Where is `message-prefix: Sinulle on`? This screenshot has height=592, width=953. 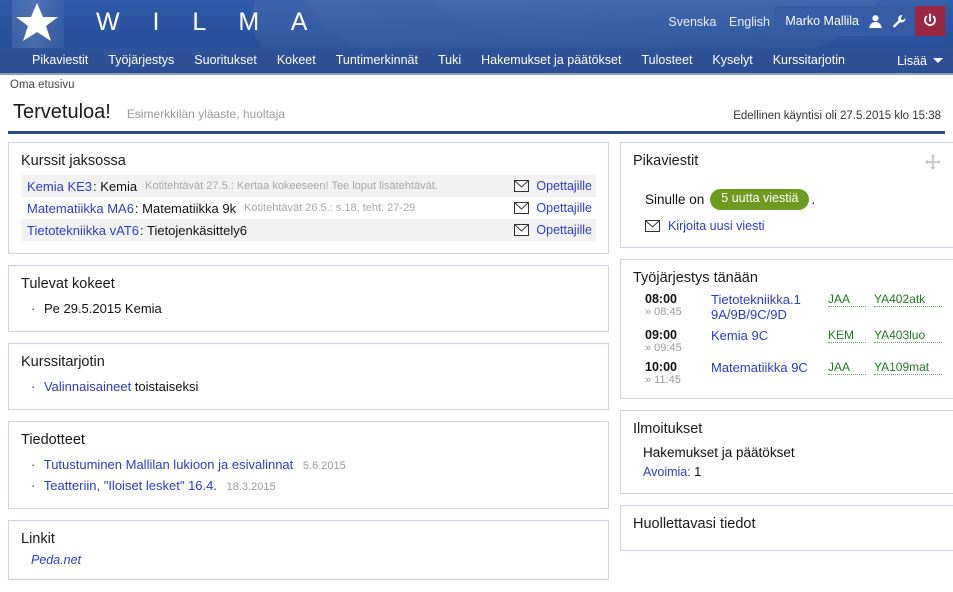
message-prefix: Sinulle on is located at coordinates (675, 199).